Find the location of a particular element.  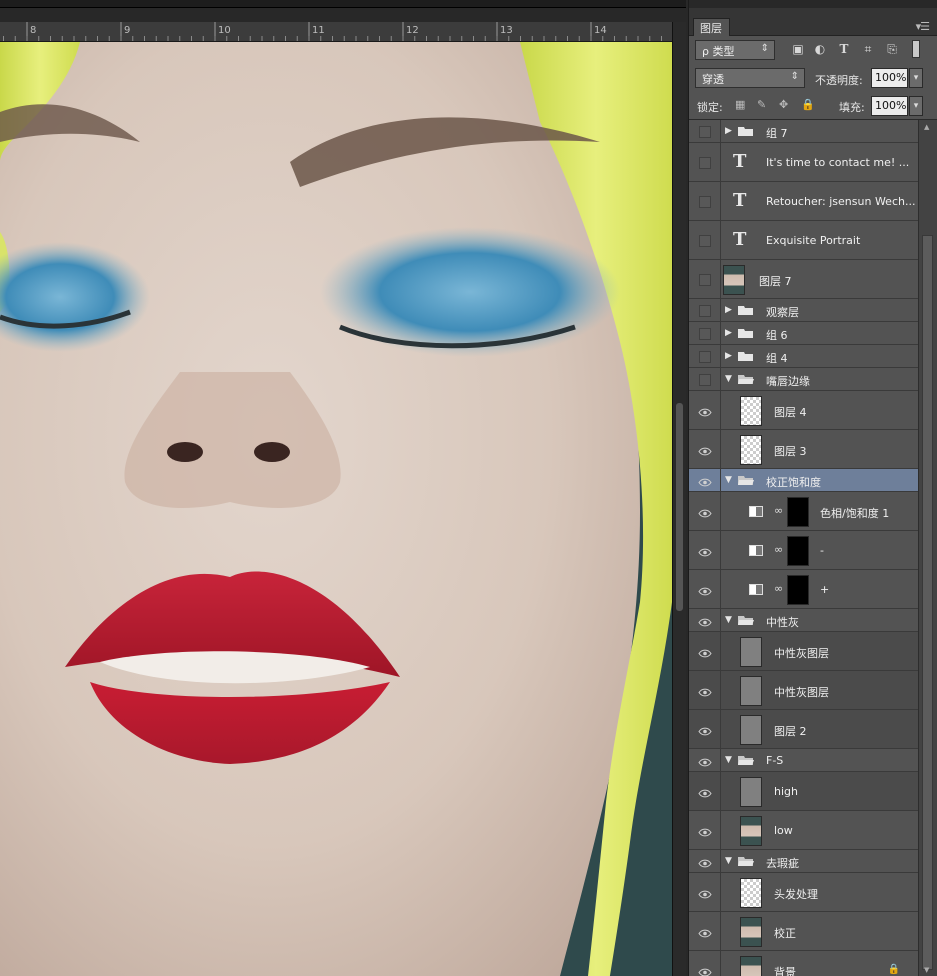

filter-toggle-switch is located at coordinates (916, 49).